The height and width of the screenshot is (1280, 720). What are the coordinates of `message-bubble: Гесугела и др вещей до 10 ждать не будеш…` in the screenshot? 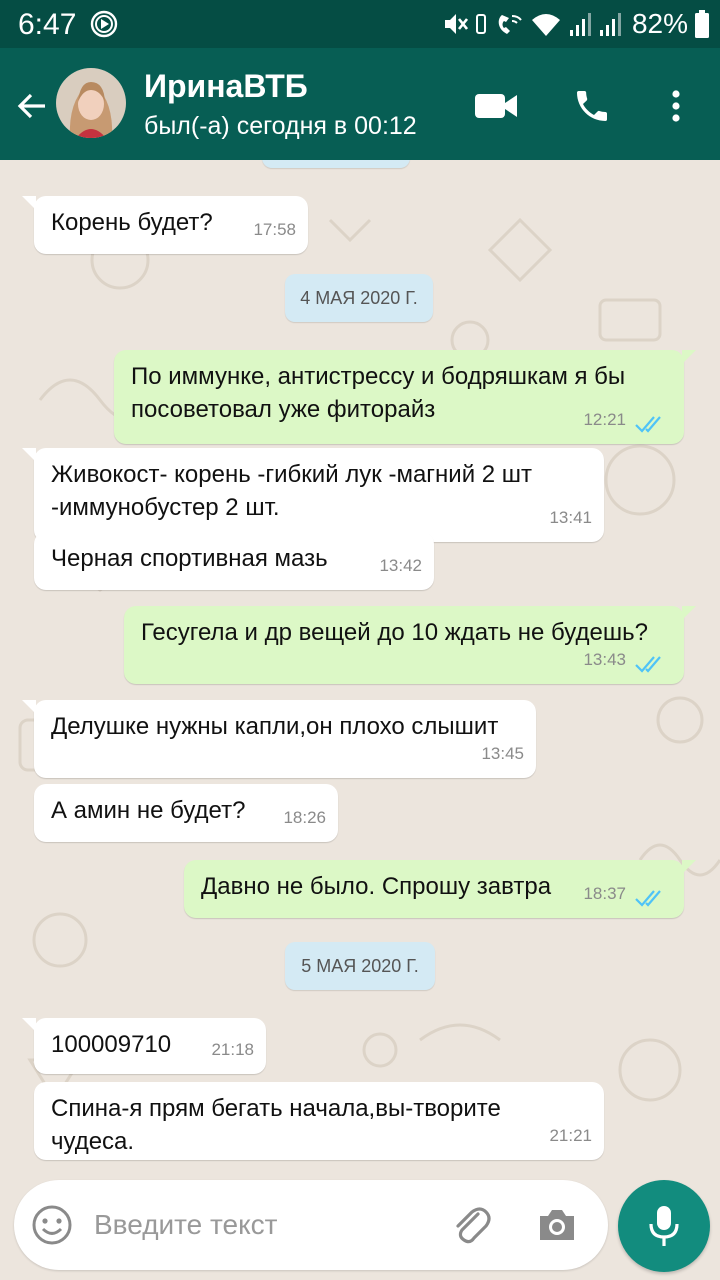 It's located at (410, 645).